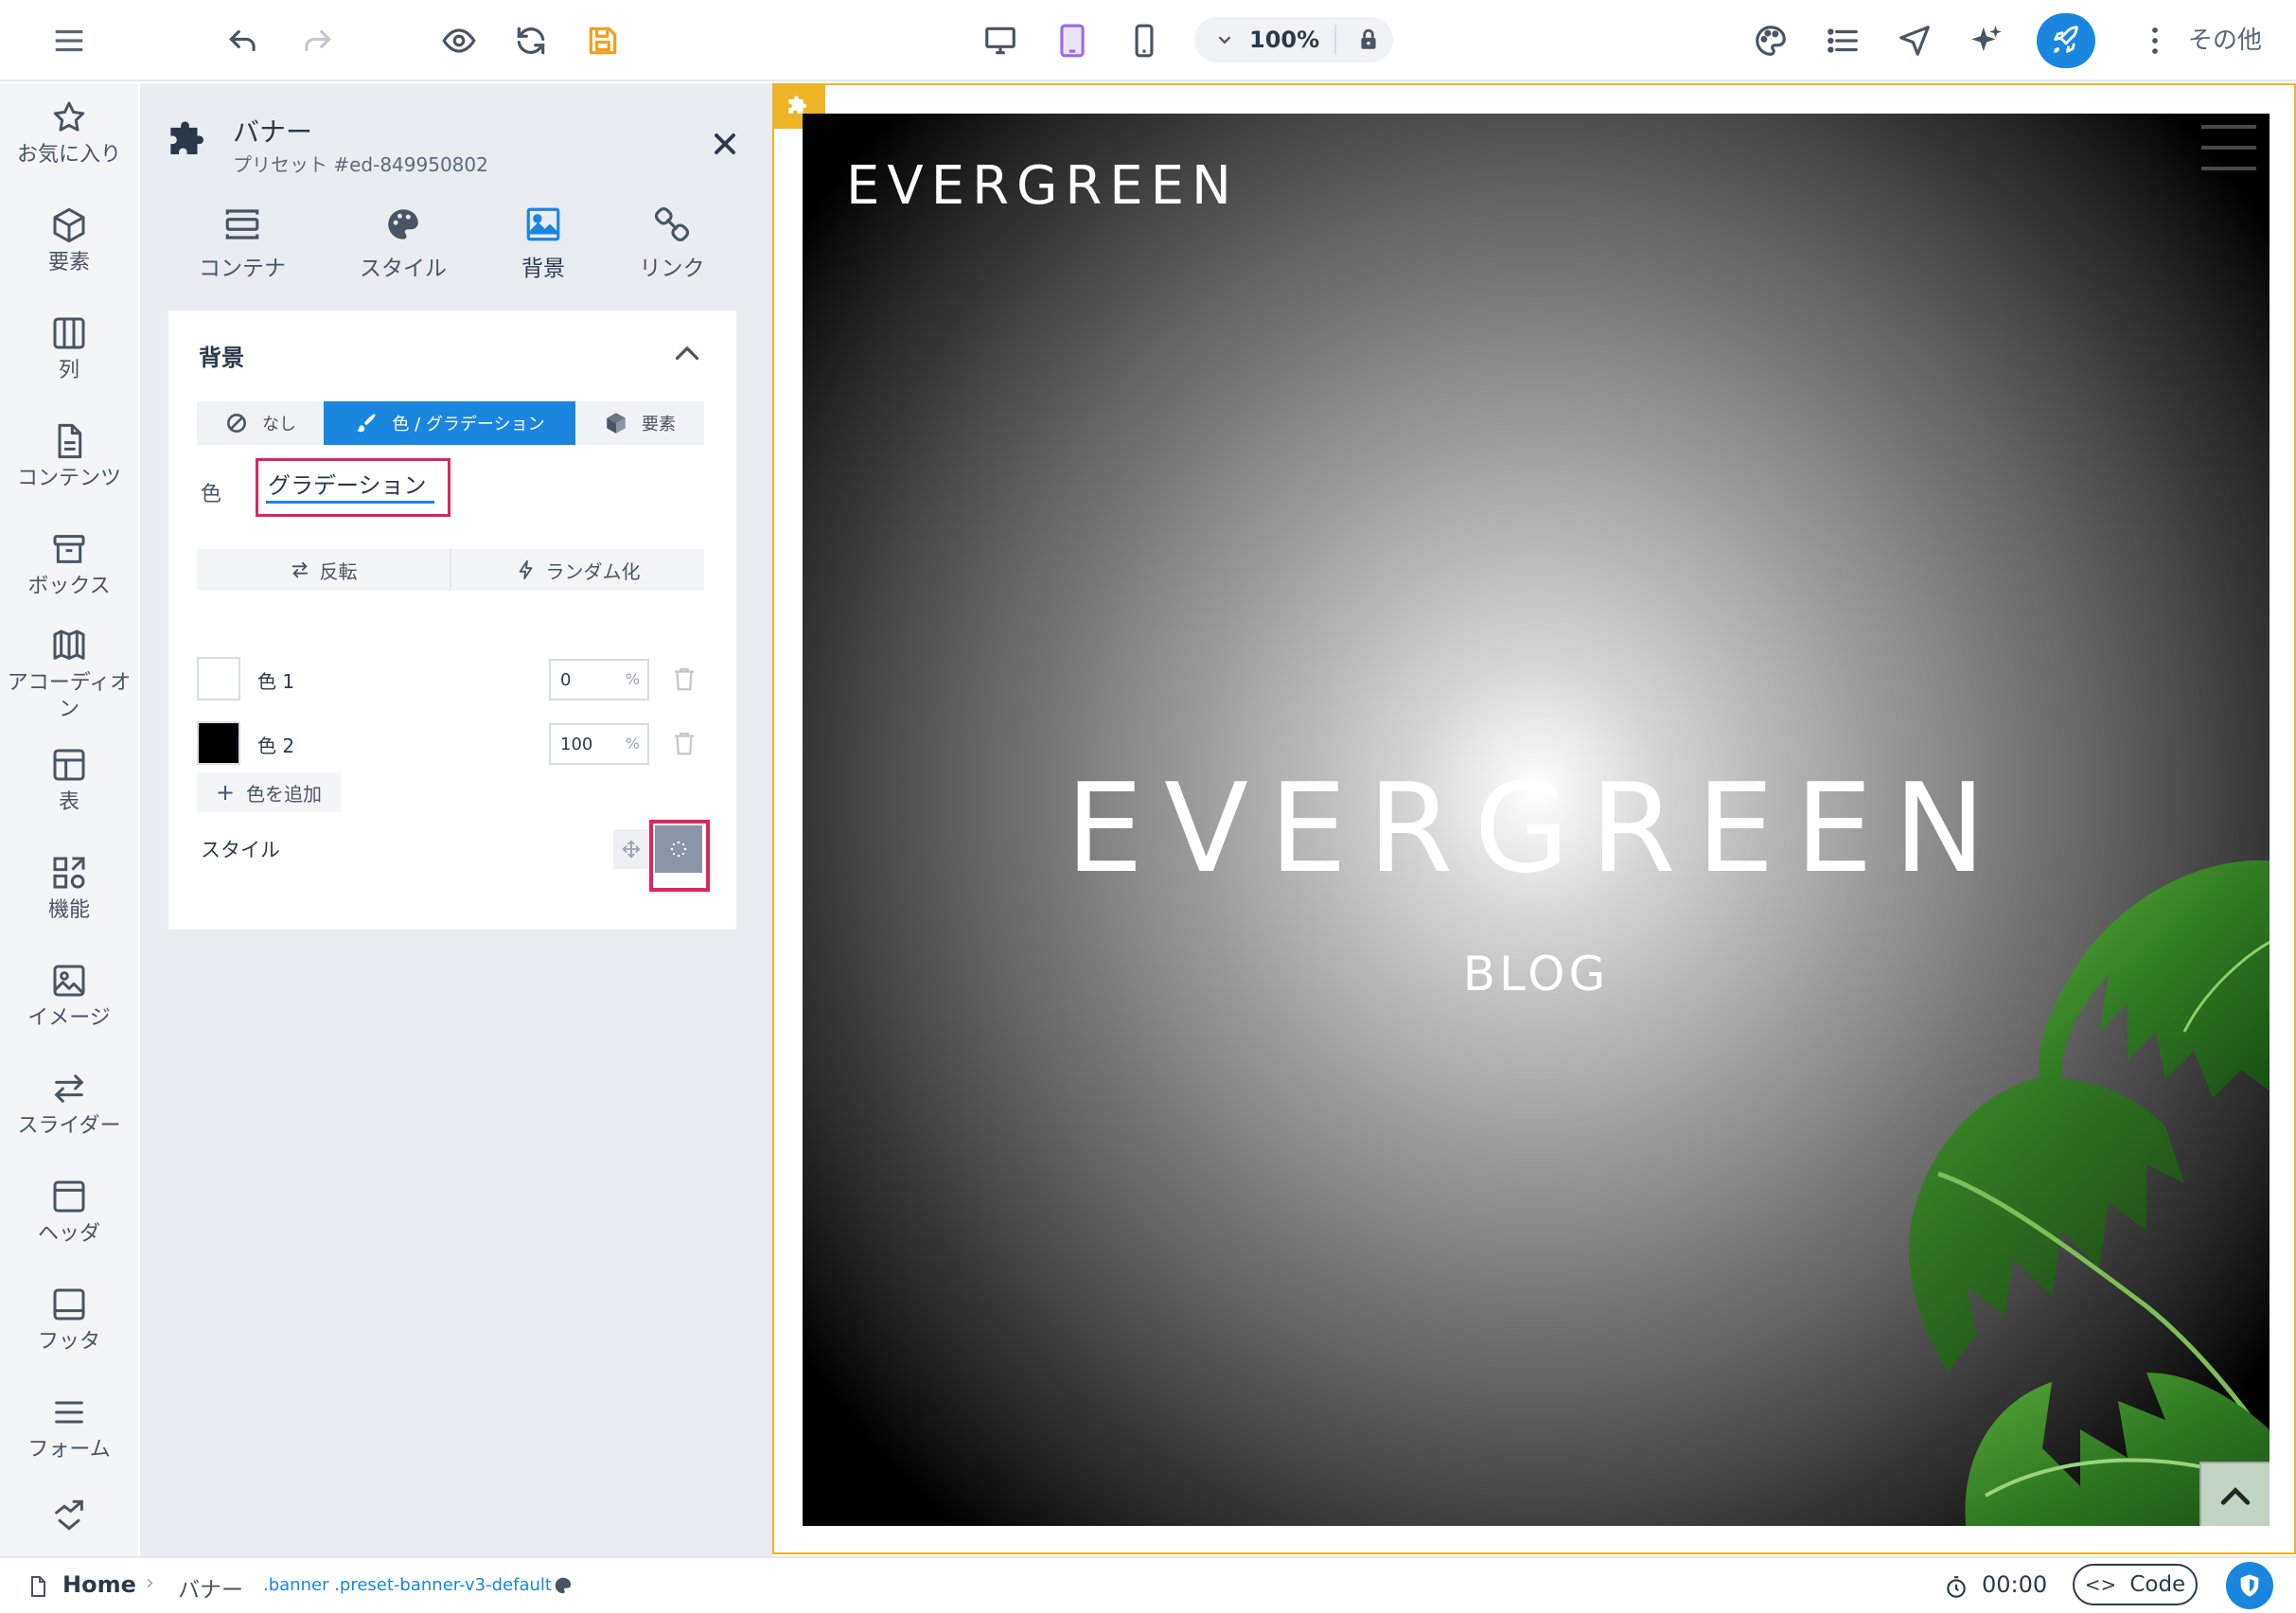  Describe the element at coordinates (2225, 38) in the screenshot. I see `more-label: その他` at that location.